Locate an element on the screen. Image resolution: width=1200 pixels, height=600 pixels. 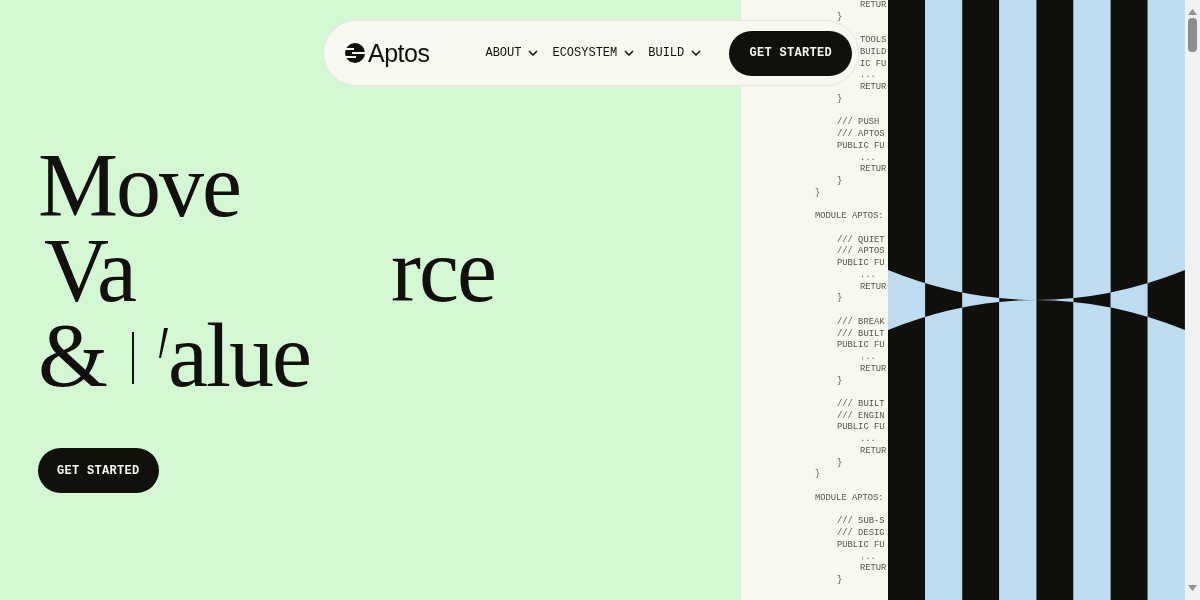
code-line: /// QUIET is located at coordinates (861, 239).